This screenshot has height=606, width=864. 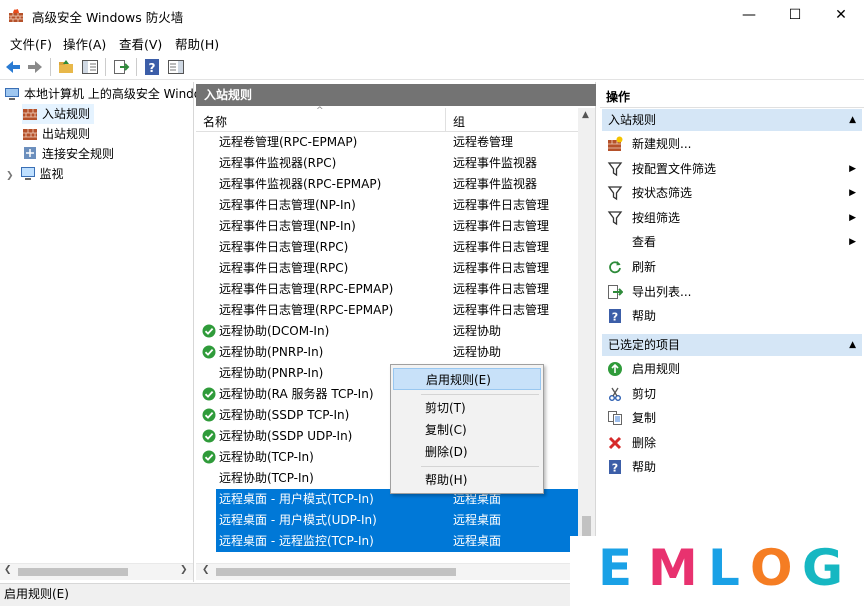 What do you see at coordinates (477, 352) in the screenshot?
I see `rule-group: 远程协助` at bounding box center [477, 352].